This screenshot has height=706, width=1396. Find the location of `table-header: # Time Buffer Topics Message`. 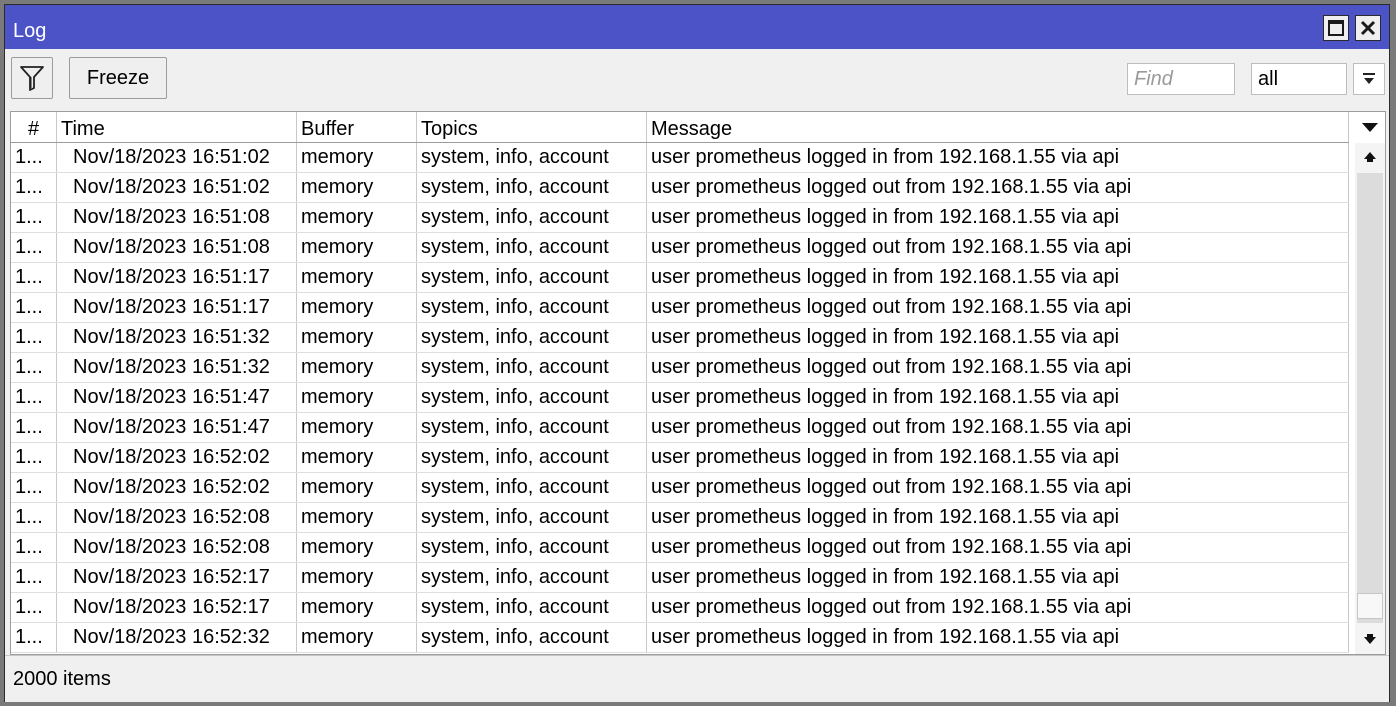

table-header: # Time Buffer Topics Message is located at coordinates (680, 127).